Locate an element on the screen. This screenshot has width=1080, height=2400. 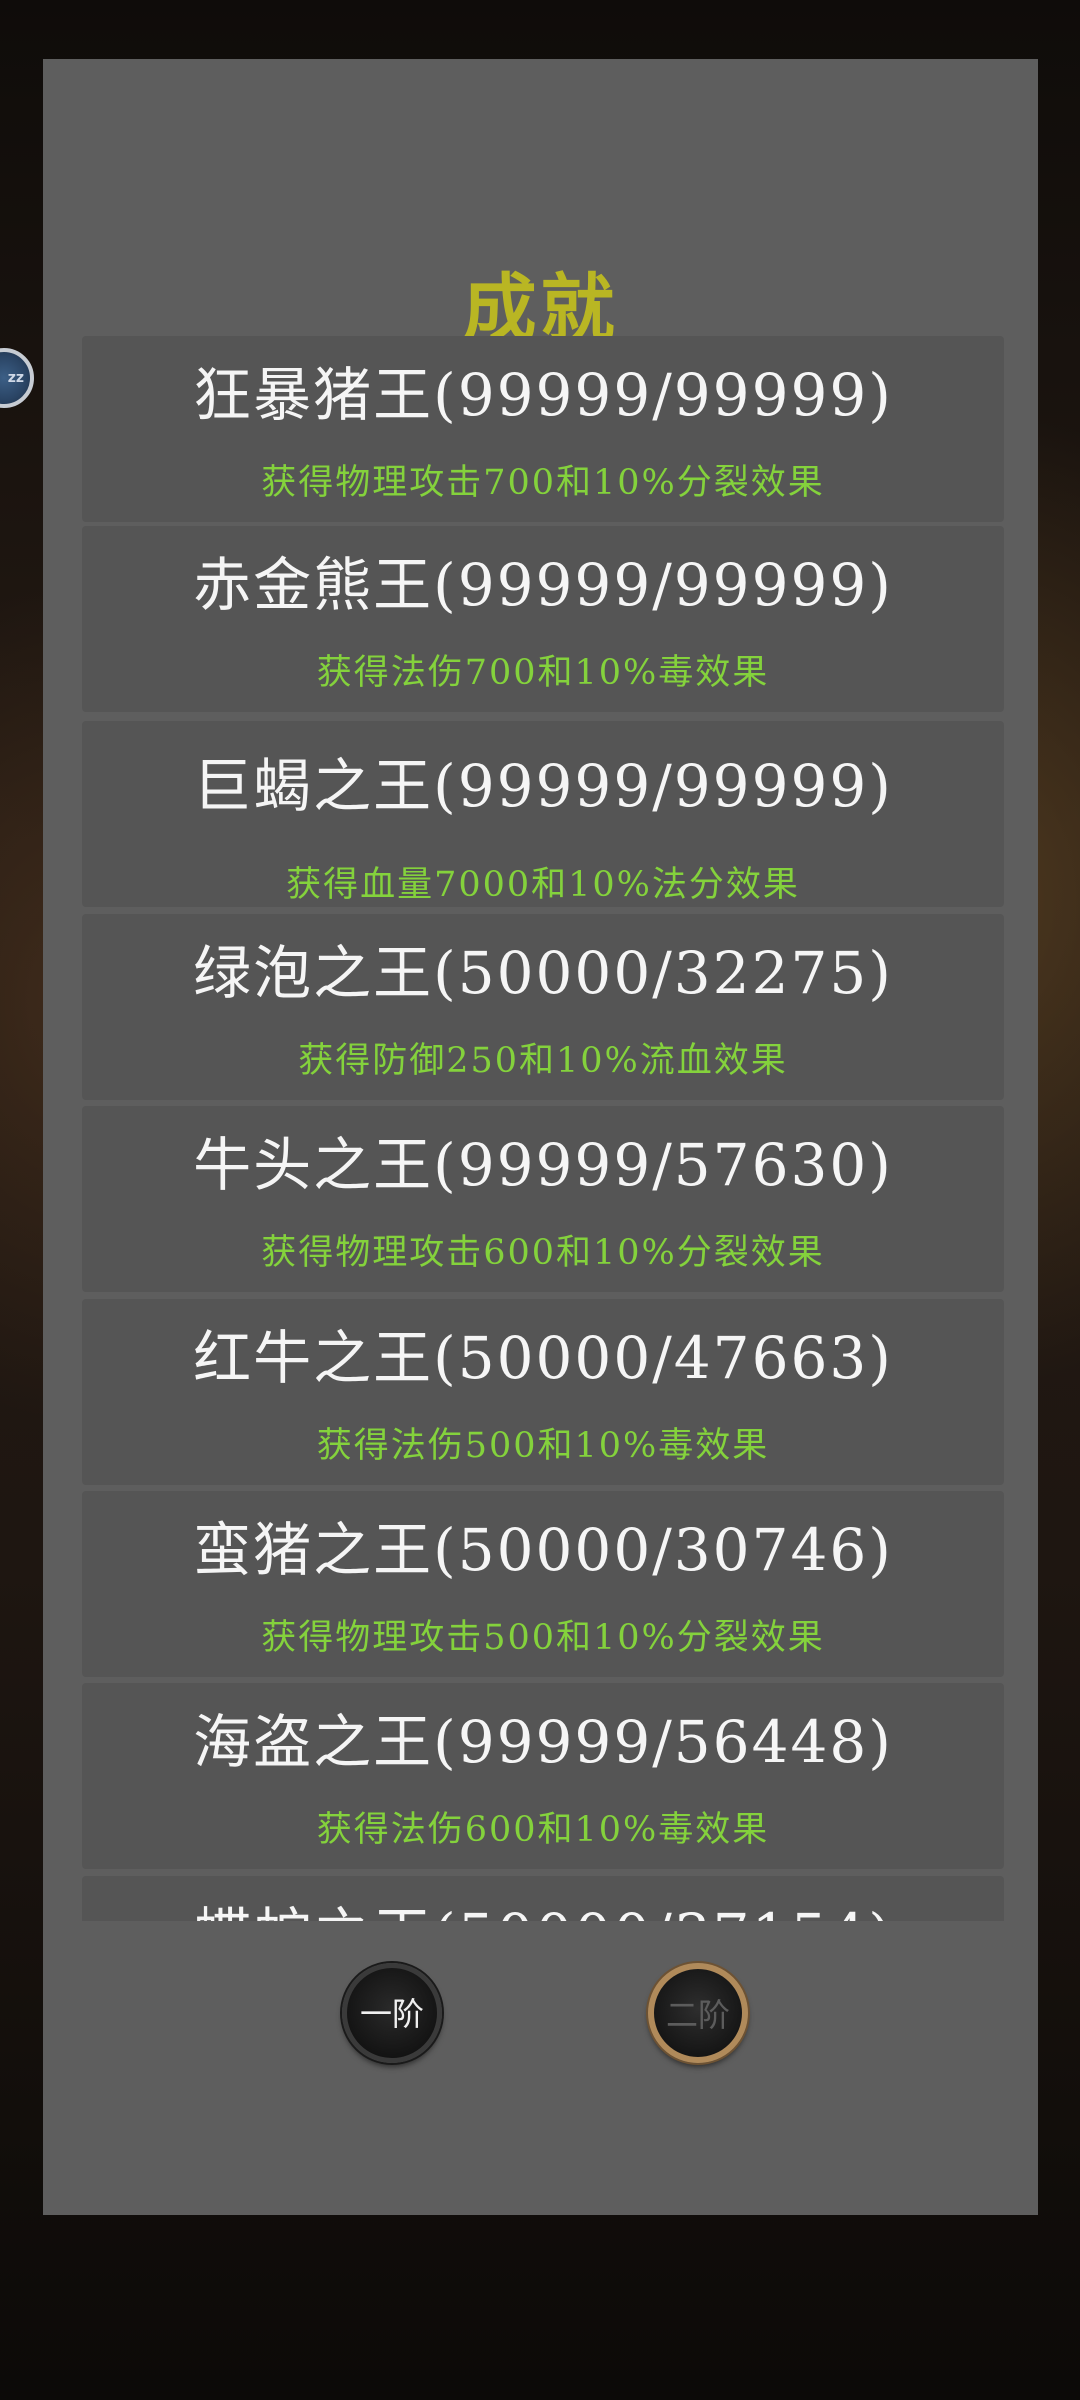
achievement-reward: 获得物理攻击700和10%分裂效果 is located at coordinates (543, 483).